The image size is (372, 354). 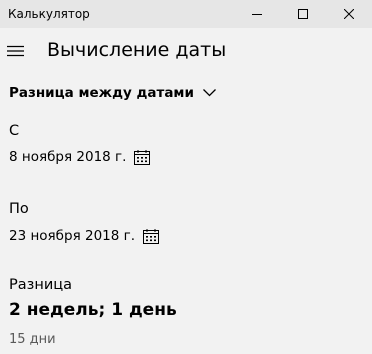 I want to click on window-title: Калькулятор, so click(x=49, y=14).